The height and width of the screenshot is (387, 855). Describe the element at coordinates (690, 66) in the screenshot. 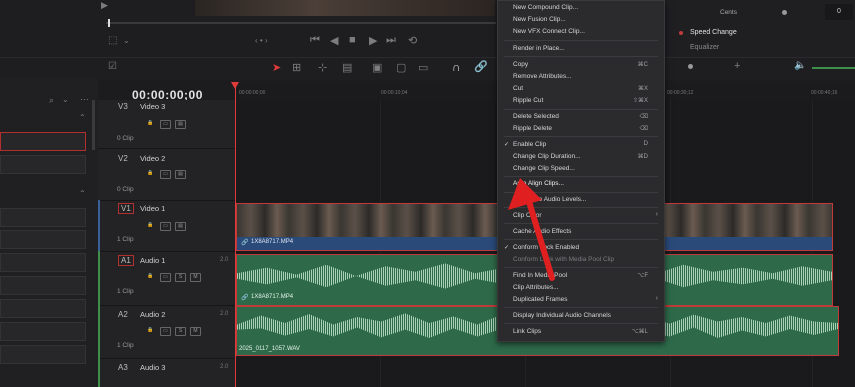

I see `zoom-slider-knob` at that location.